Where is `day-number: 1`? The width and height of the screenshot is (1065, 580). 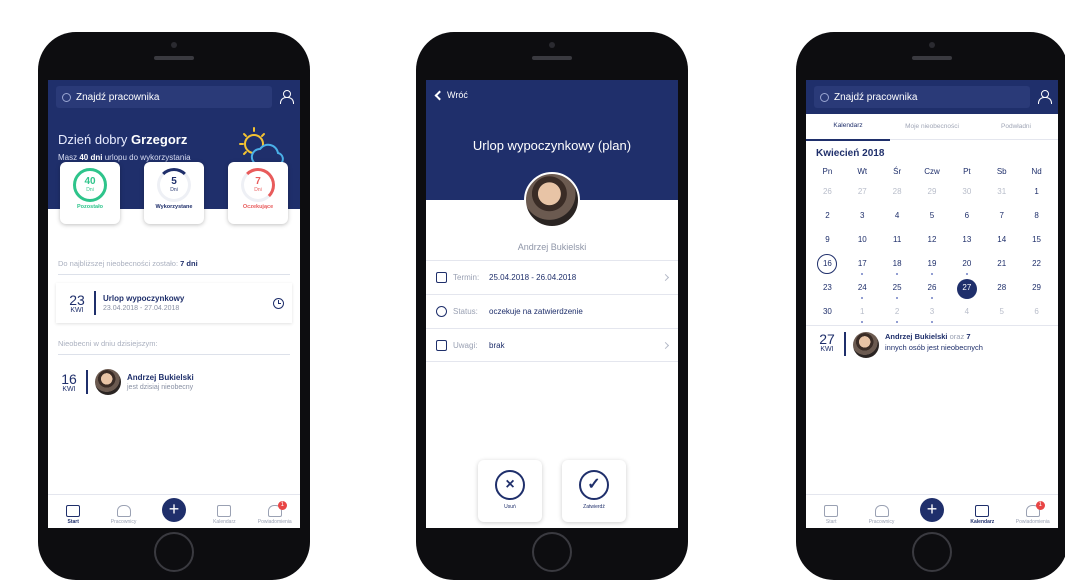
day-number: 1 is located at coordinates (862, 311).